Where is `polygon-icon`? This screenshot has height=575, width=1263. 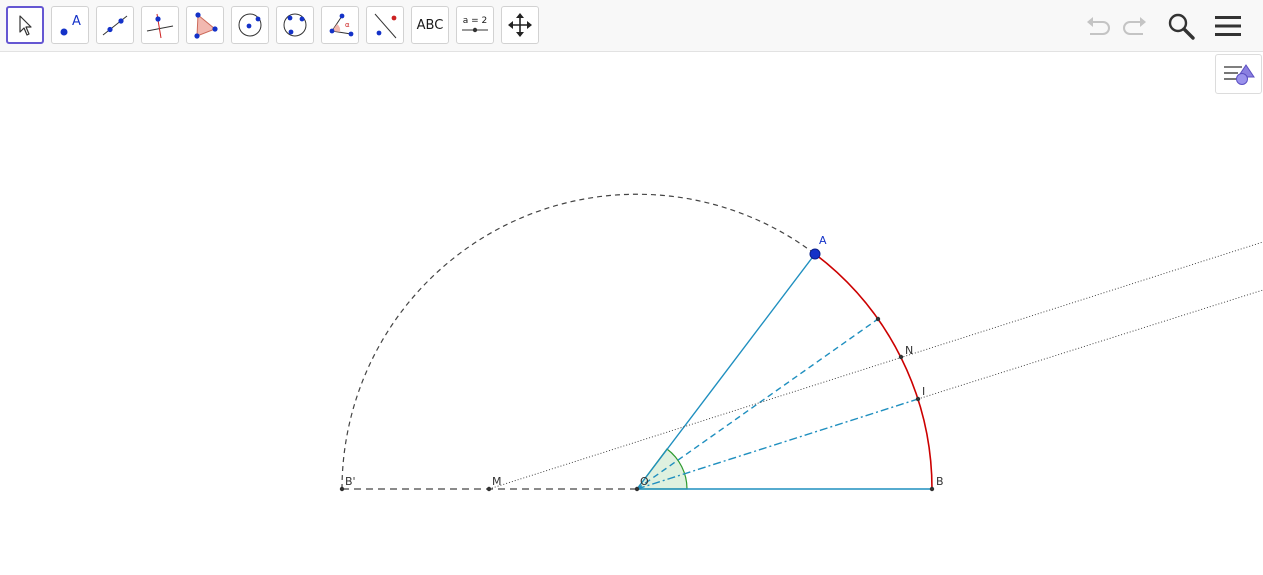
polygon-icon is located at coordinates (206, 25).